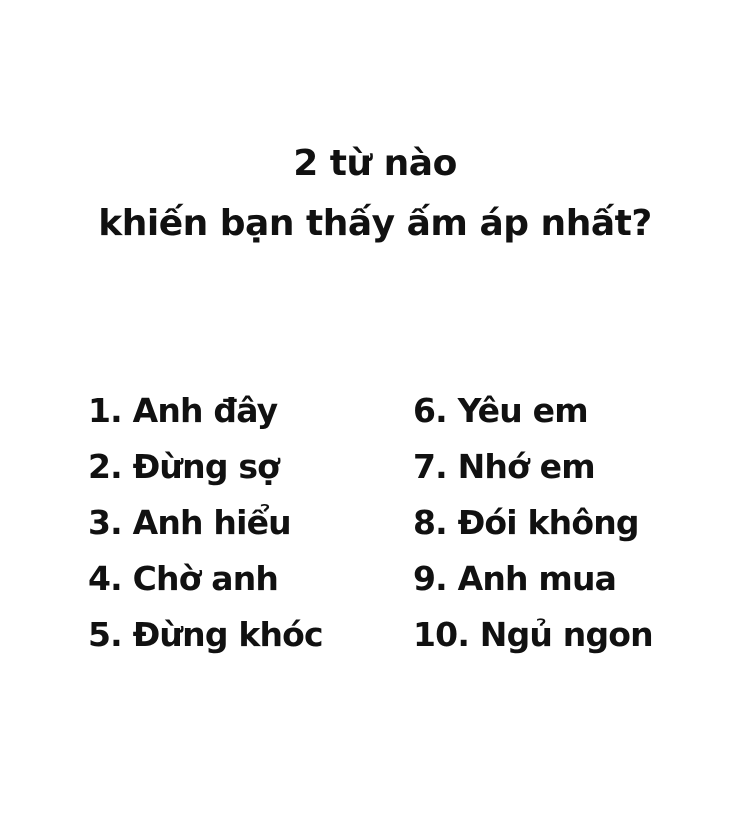  Describe the element at coordinates (515, 578) in the screenshot. I see `option-item-9: 9. Anh mua` at that location.